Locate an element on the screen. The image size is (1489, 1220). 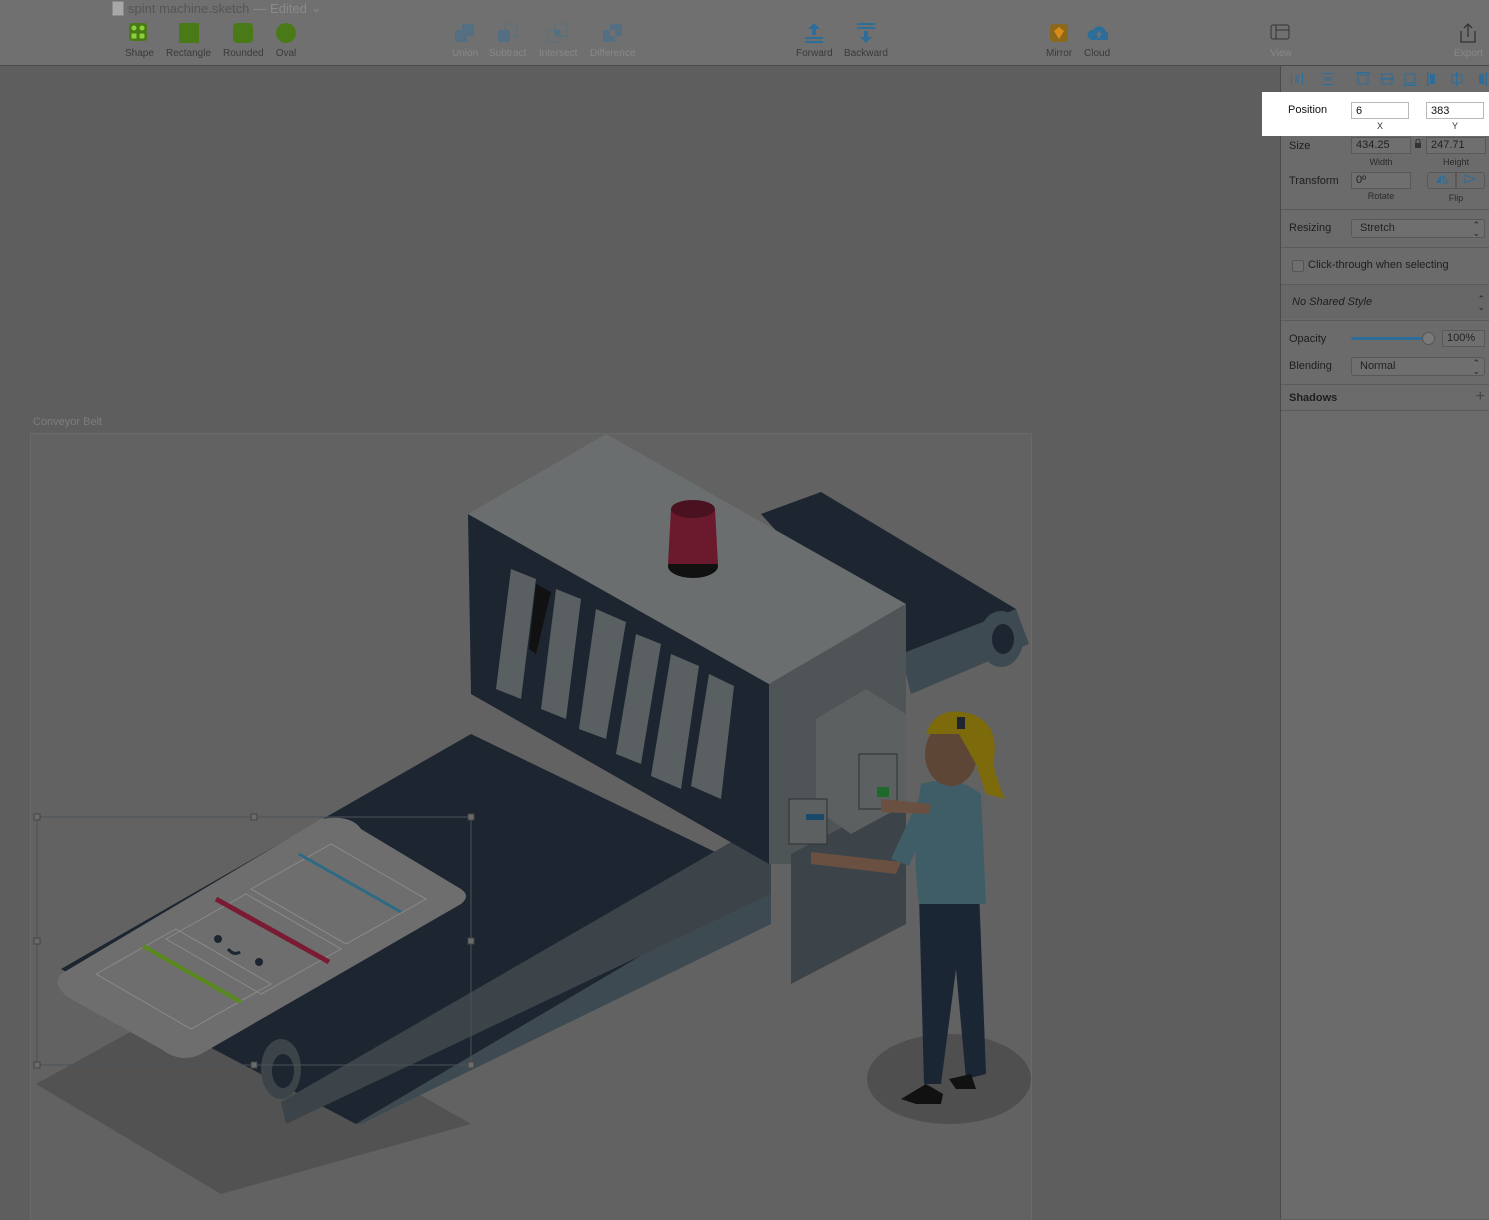
height-caption: Height is located at coordinates (1455, 162).